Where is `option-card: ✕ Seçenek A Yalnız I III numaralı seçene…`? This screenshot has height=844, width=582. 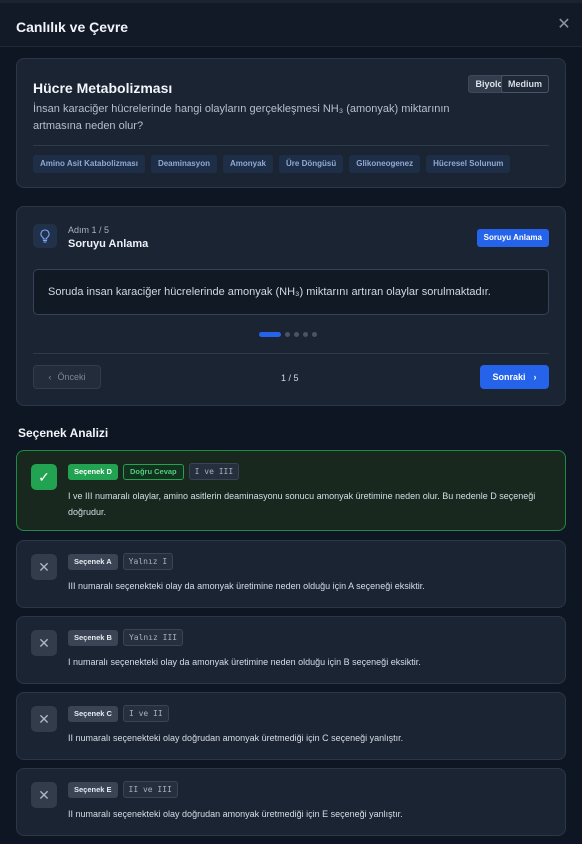
option-card: ✕ Seçenek A Yalnız I III numaralı seçene… is located at coordinates (291, 574).